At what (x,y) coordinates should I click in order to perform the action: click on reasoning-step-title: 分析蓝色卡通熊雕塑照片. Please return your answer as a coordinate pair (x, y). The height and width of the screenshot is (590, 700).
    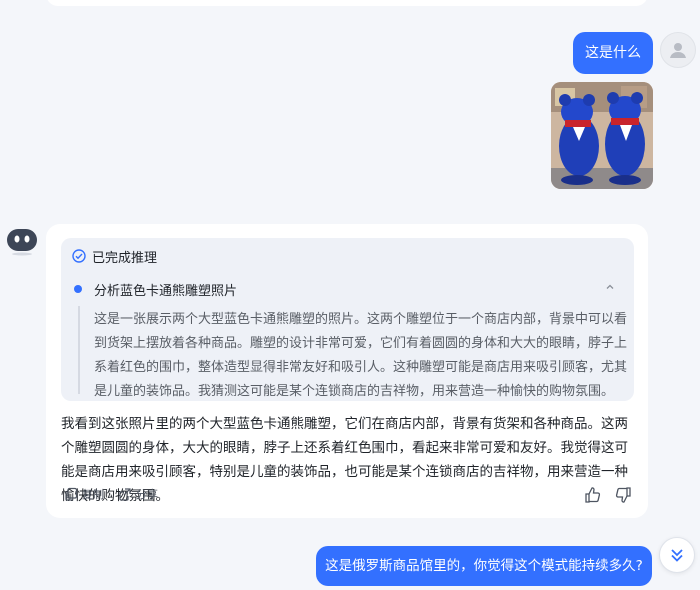
    Looking at the image, I should click on (166, 291).